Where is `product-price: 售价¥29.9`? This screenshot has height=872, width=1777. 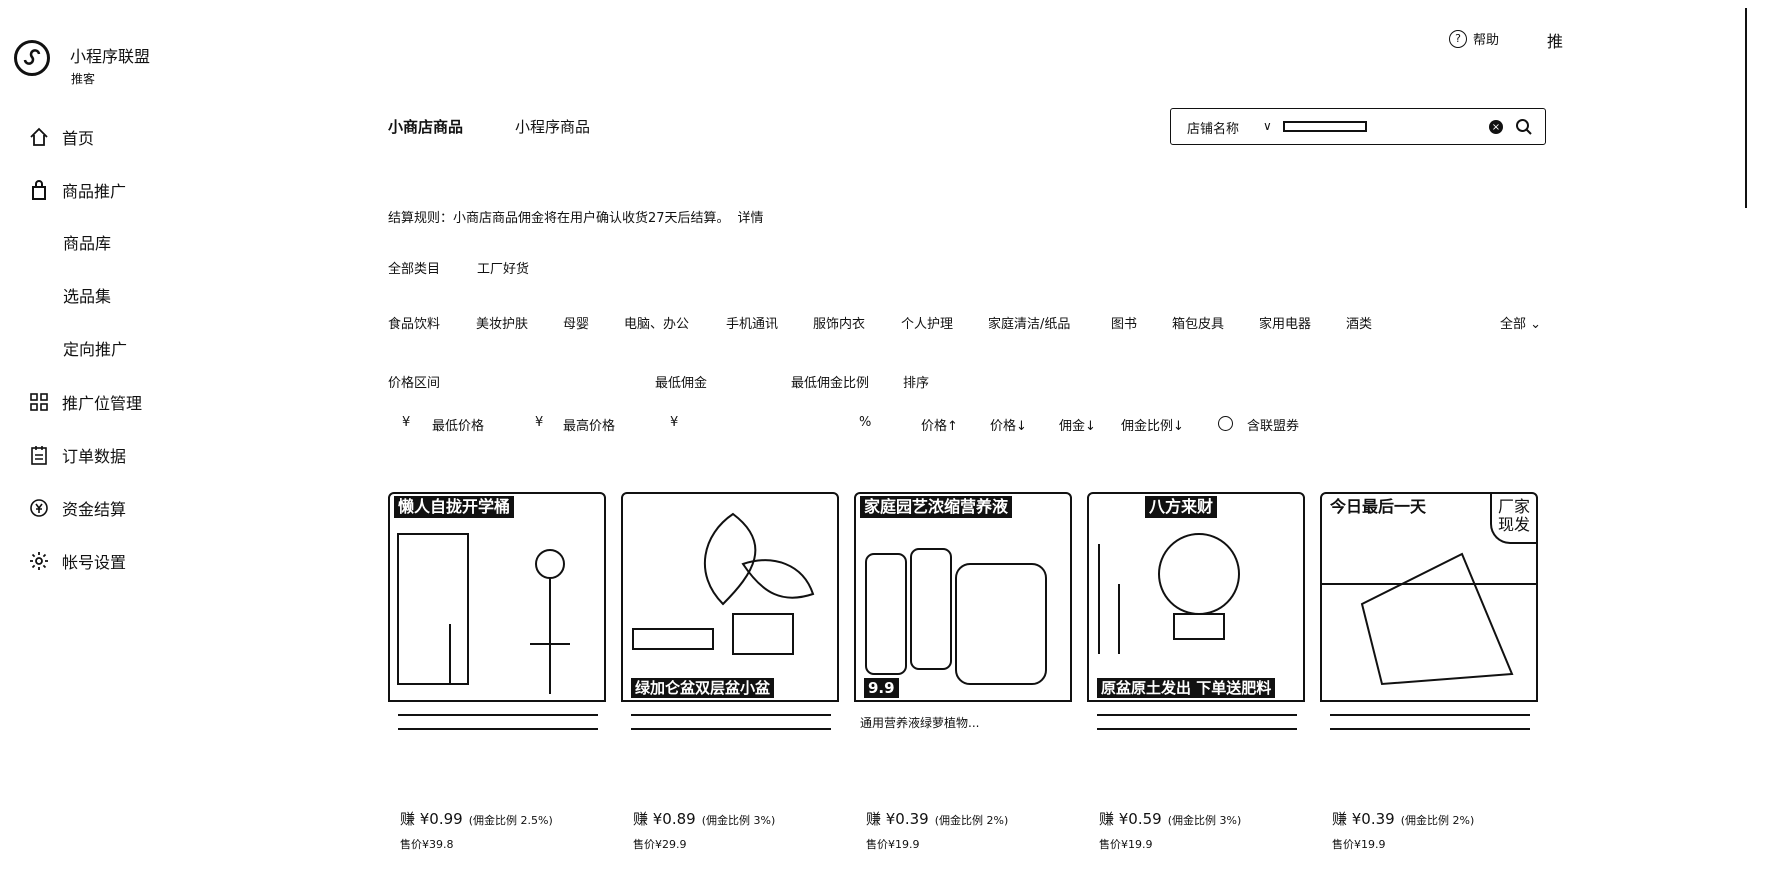 product-price: 售价¥29.9 is located at coordinates (660, 844).